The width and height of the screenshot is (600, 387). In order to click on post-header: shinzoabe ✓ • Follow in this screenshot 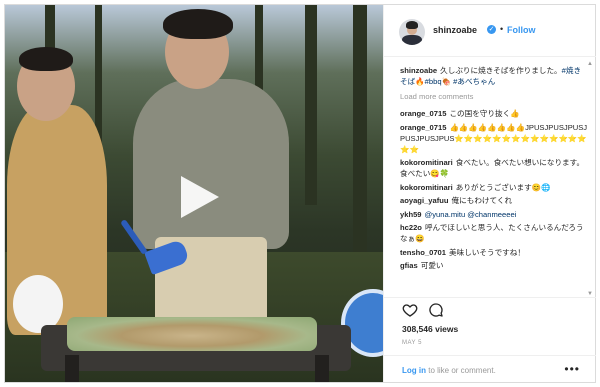, I will do `click(490, 31)`.